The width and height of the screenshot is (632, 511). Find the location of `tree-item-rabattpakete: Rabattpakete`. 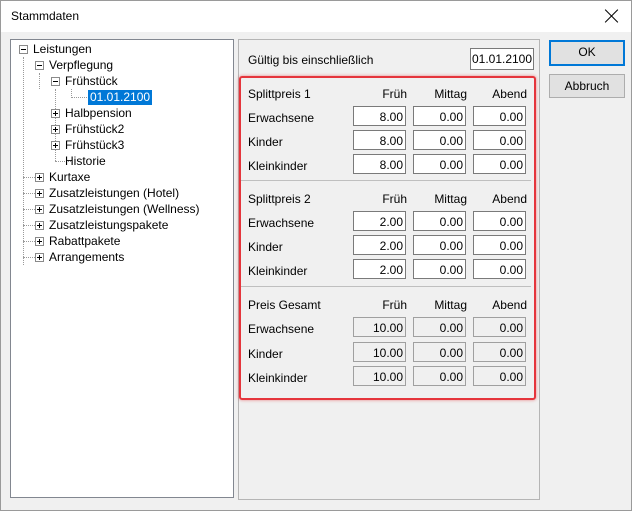

tree-item-rabattpakete: Rabattpakete is located at coordinates (84, 241).